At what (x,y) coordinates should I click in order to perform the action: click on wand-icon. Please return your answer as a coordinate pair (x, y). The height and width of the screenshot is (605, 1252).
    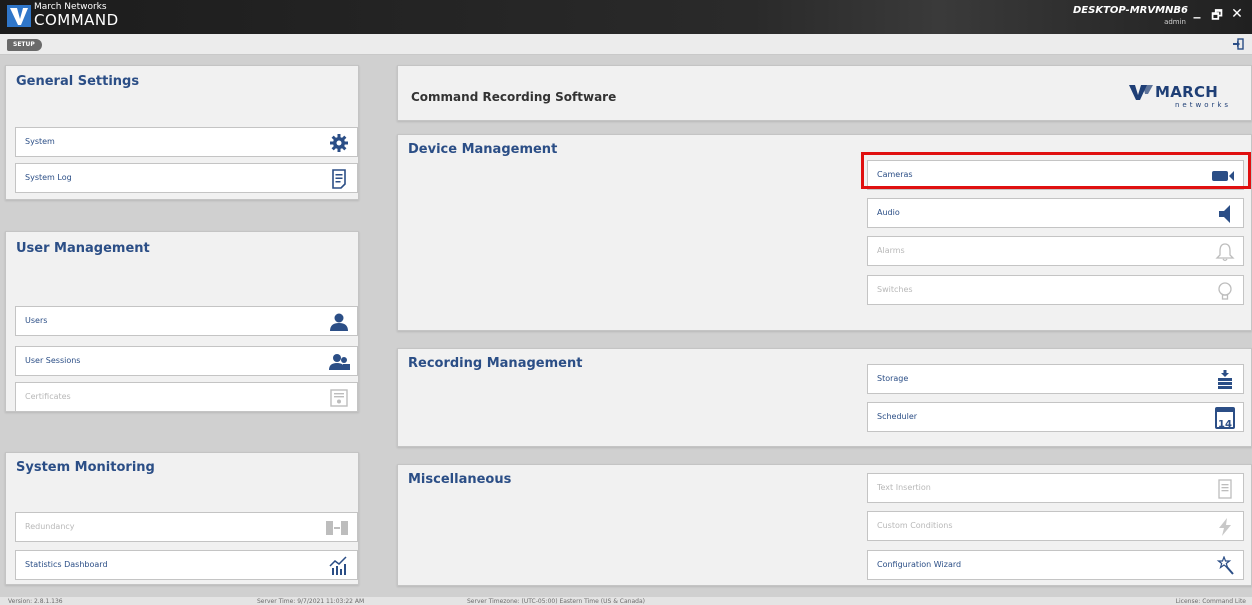
    Looking at the image, I should click on (1225, 565).